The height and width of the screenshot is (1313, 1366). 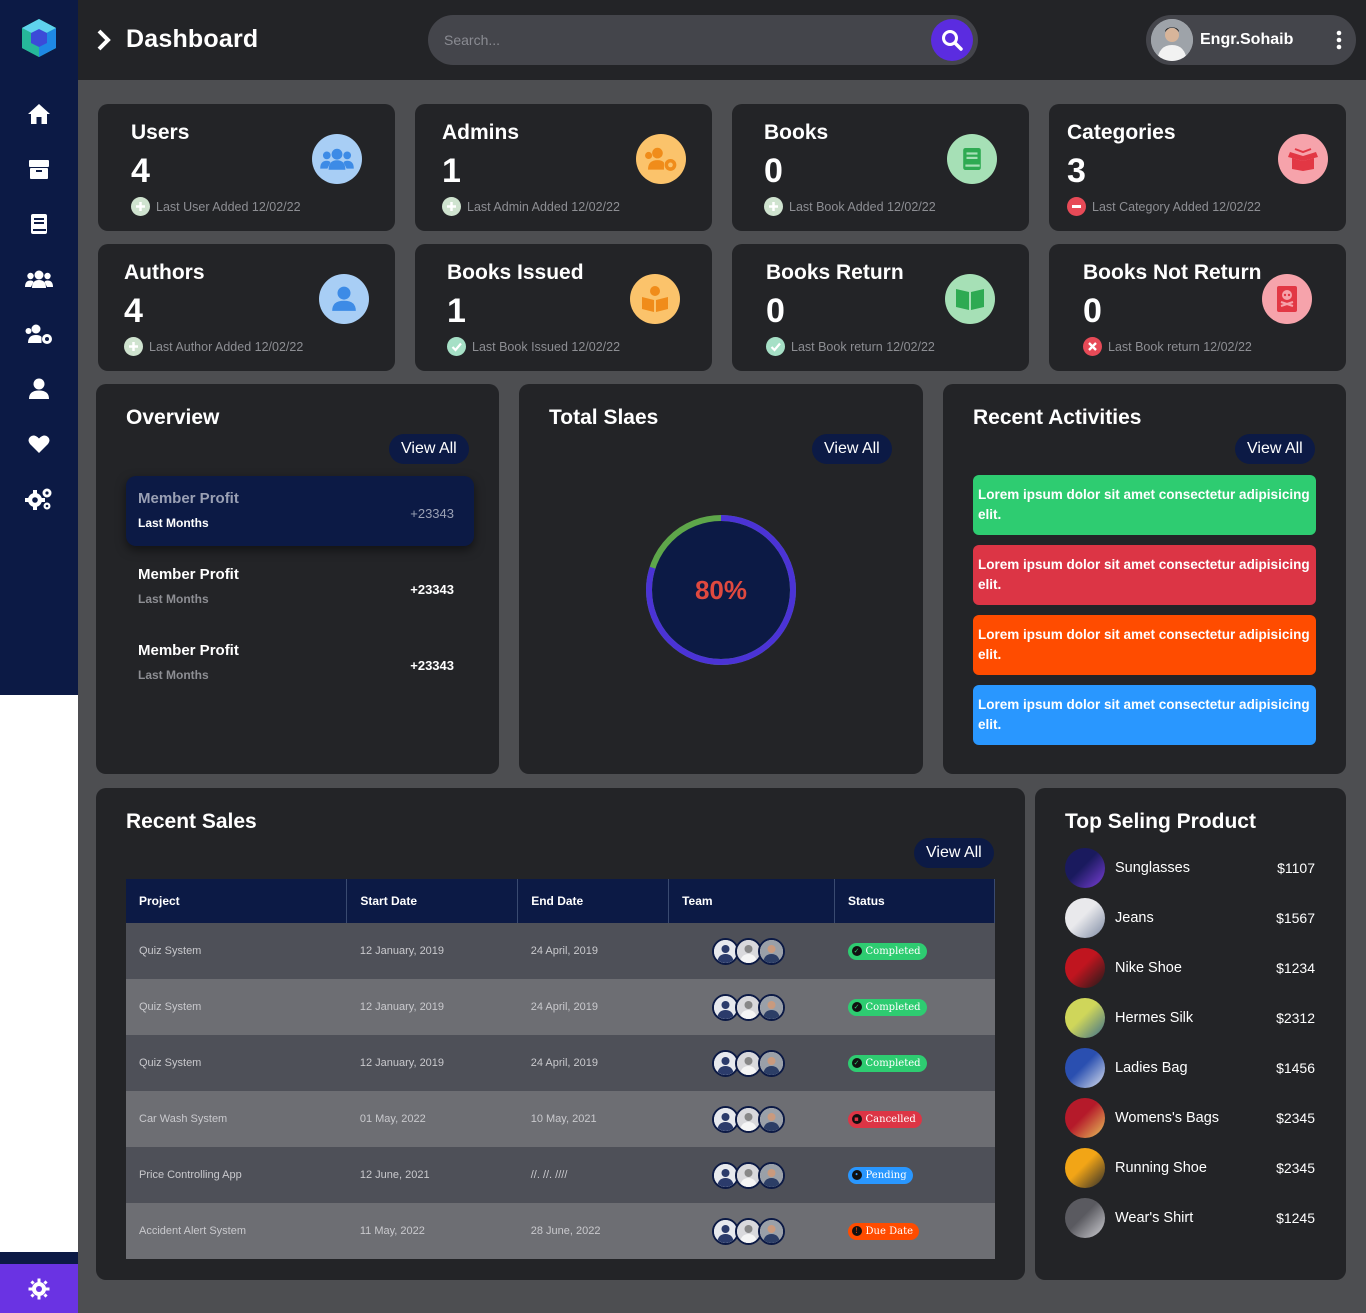 What do you see at coordinates (39, 38) in the screenshot?
I see `logo-icon` at bounding box center [39, 38].